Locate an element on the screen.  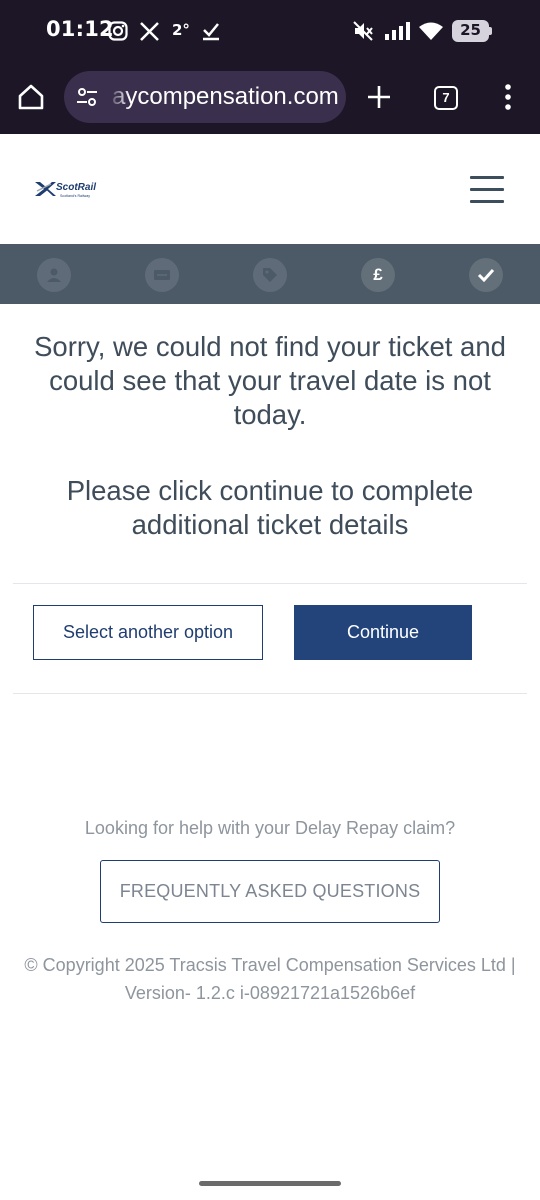
x-icon is located at coordinates (149, 31).